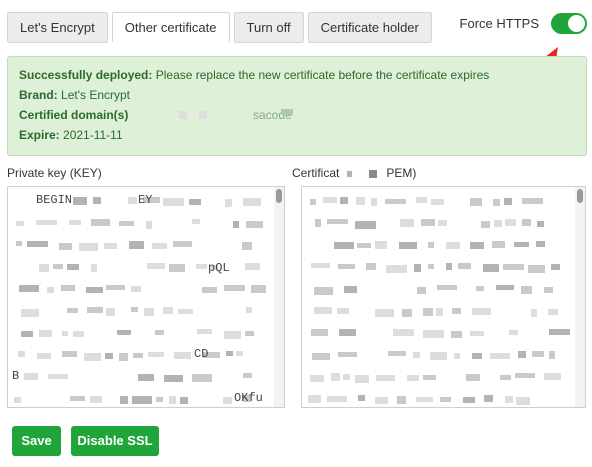  Describe the element at coordinates (54, 200) in the screenshot. I see `key-fragment: BEGIN` at that location.